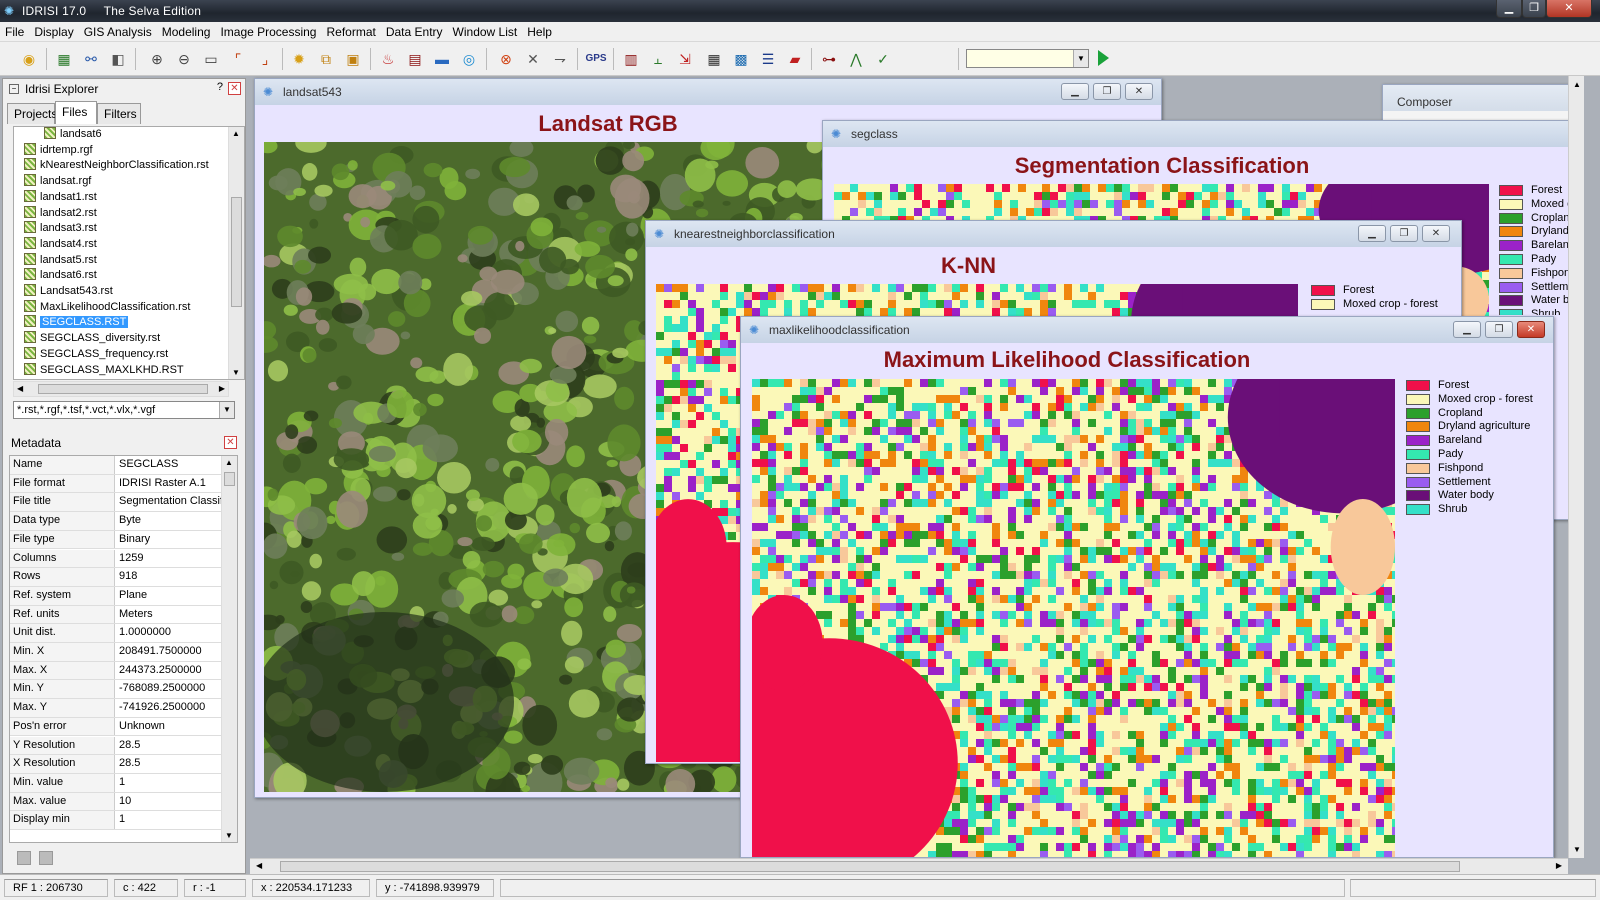  What do you see at coordinates (658, 59) in the screenshot?
I see `profile-icon: ⫠` at bounding box center [658, 59].